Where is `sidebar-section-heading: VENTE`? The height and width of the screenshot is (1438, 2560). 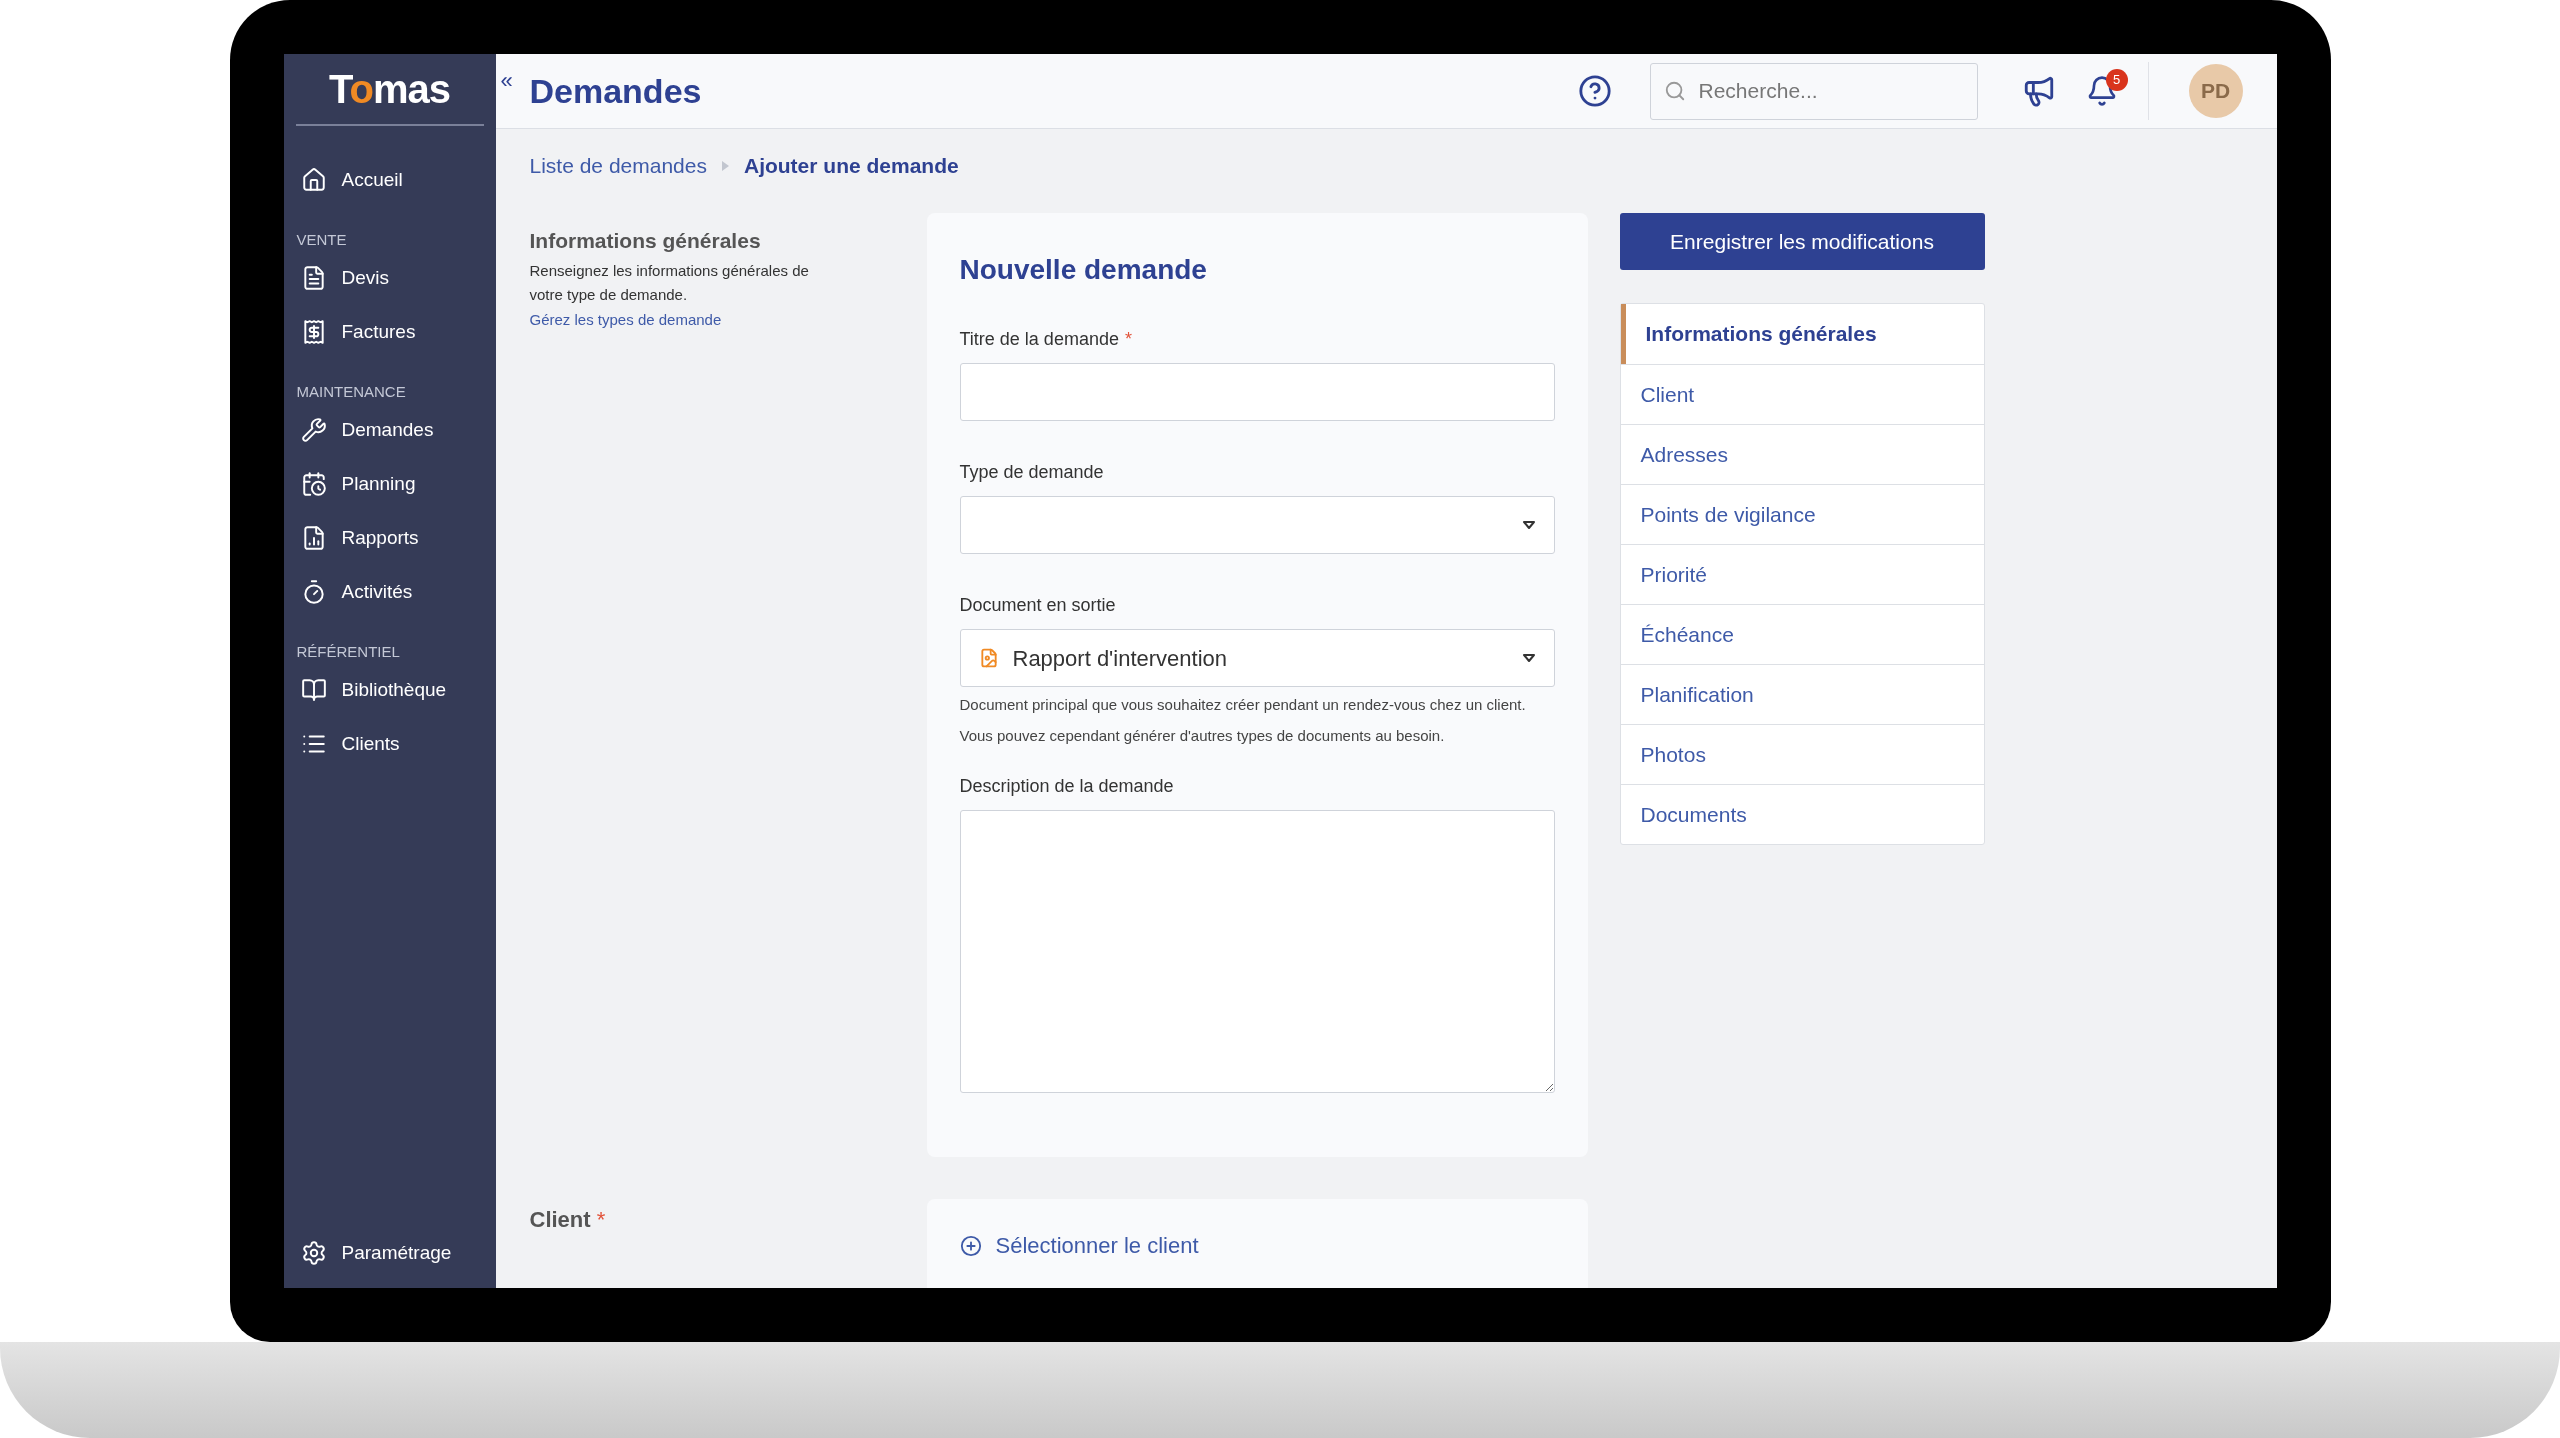
sidebar-section-heading: VENTE is located at coordinates (321, 239).